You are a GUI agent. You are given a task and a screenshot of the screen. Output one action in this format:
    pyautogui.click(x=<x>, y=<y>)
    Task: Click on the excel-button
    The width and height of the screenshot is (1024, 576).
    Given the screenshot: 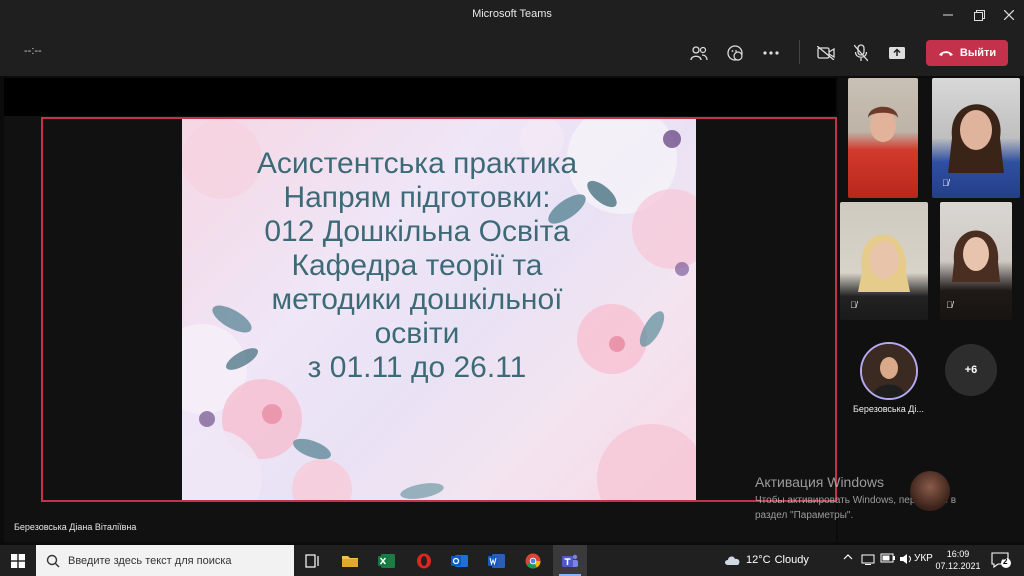 What is the action you would take?
    pyautogui.click(x=387, y=560)
    